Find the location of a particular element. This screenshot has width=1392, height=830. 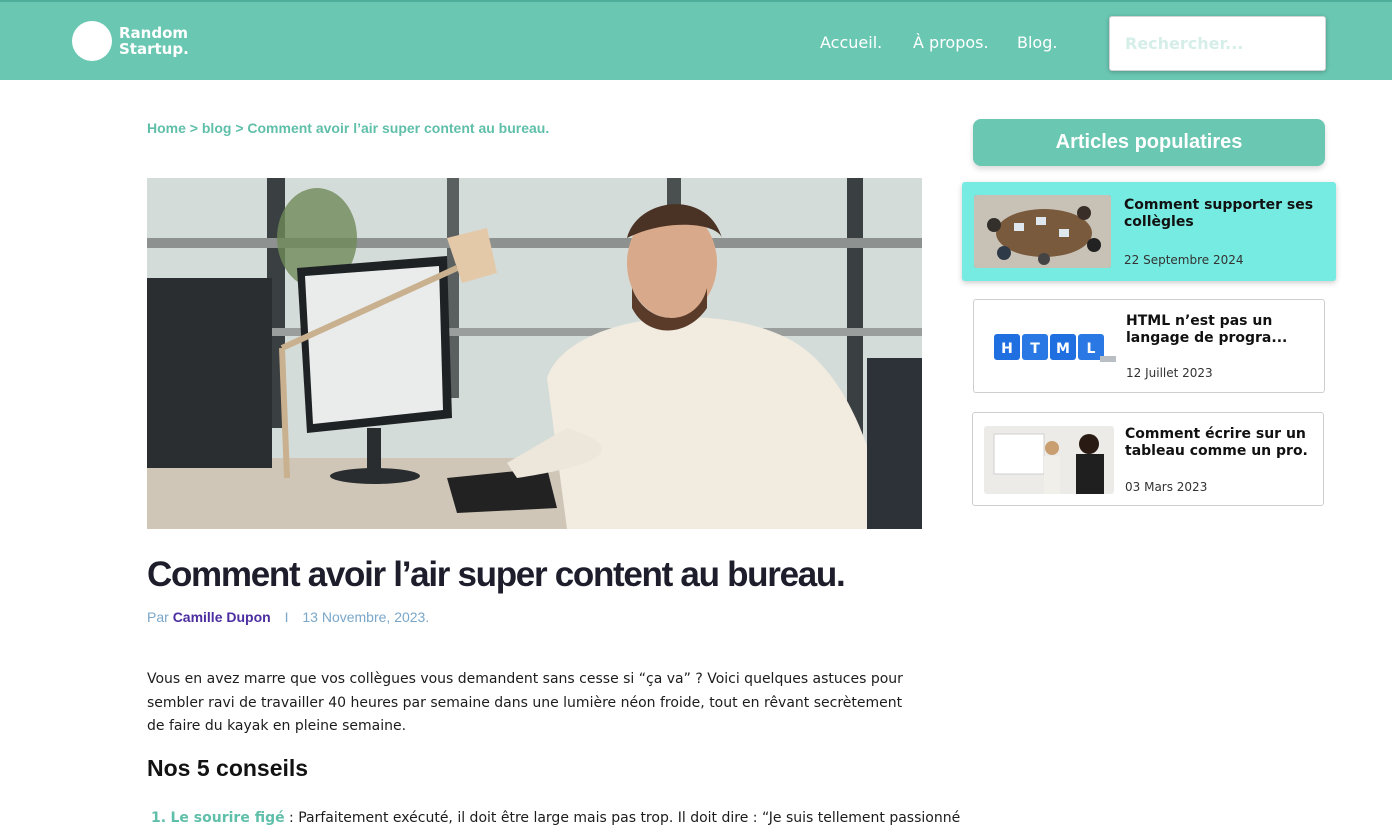

html-cube: T is located at coordinates (1035, 347).